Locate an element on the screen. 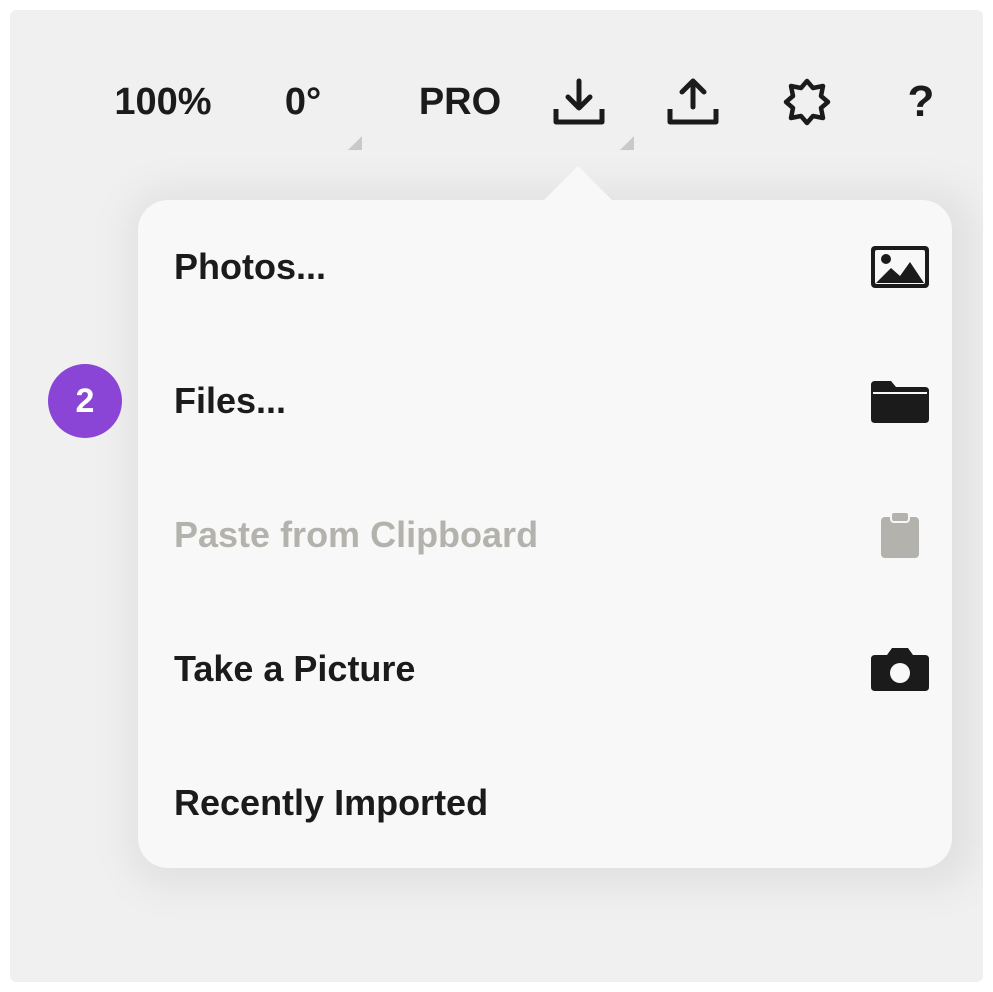  upload-icon is located at coordinates (693, 101).